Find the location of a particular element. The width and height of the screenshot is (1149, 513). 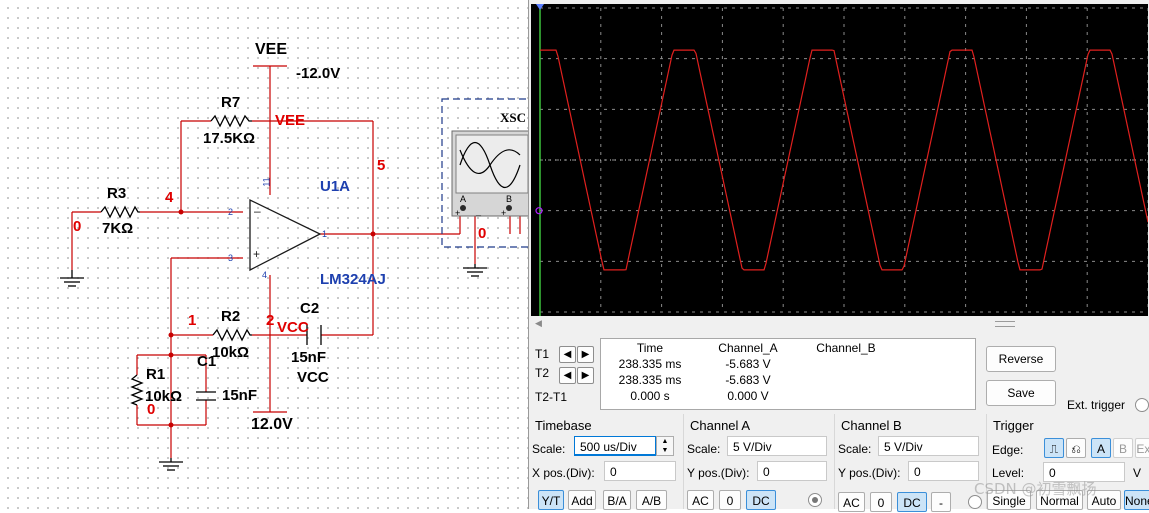

time-header: Time is located at coordinates (650, 348).